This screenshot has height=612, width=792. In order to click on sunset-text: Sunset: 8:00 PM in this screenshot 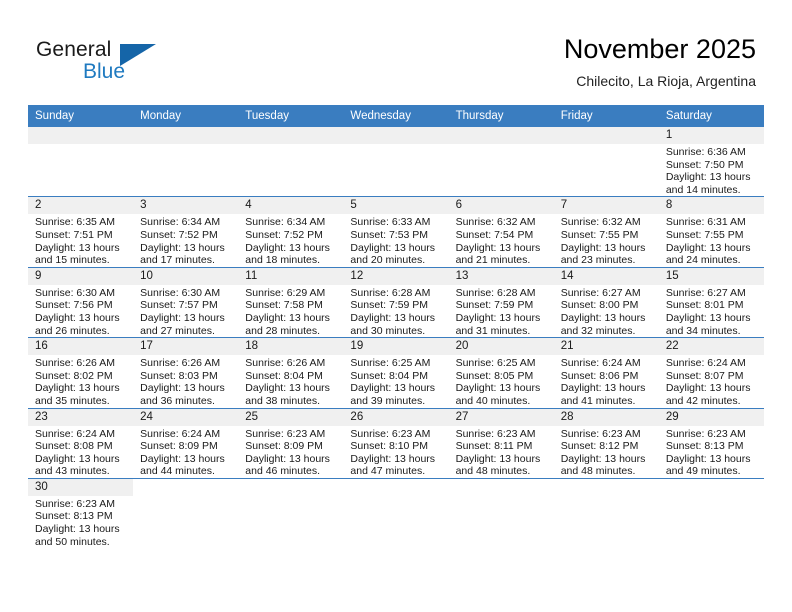, I will do `click(599, 305)`.